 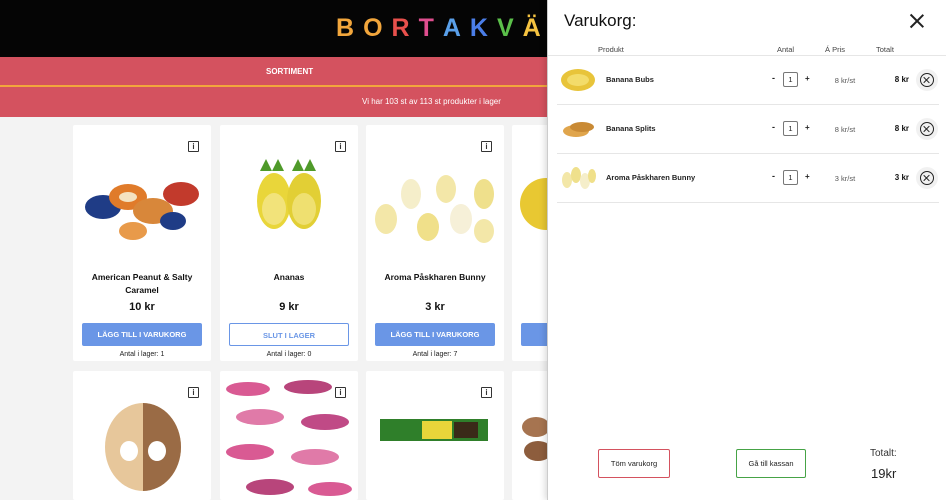 I want to click on nav-item-sortiment: SORTIMENT, so click(x=289, y=71).